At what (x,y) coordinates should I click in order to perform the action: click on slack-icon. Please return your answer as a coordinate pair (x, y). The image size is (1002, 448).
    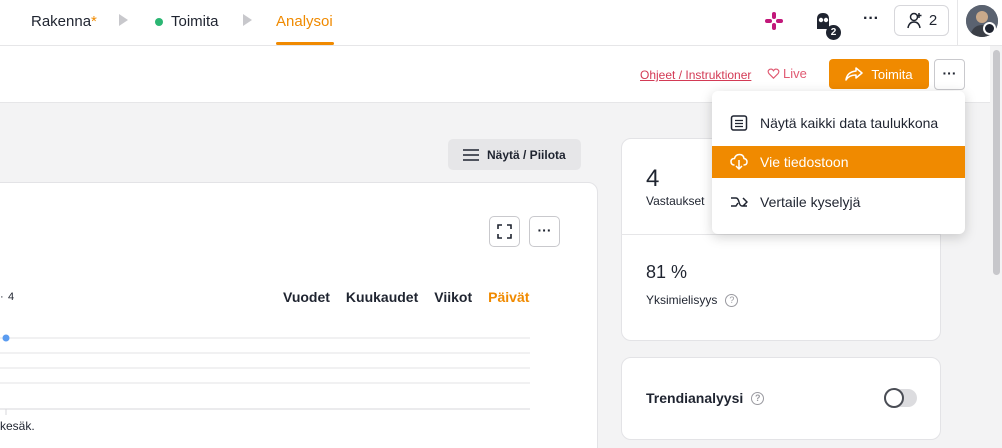
    Looking at the image, I should click on (774, 21).